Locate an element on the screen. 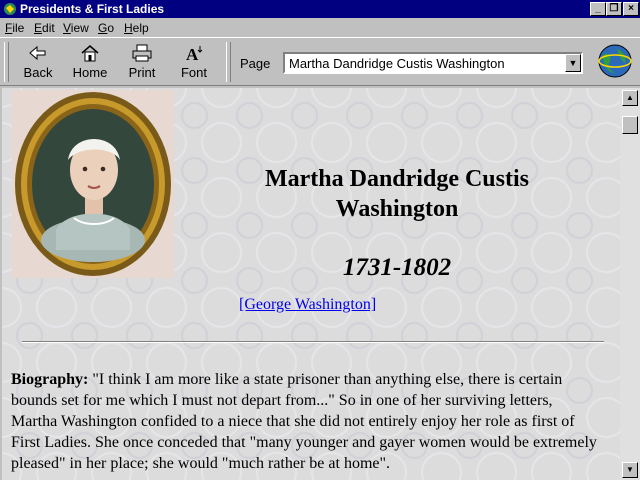  globe-logo-icon is located at coordinates (615, 61).